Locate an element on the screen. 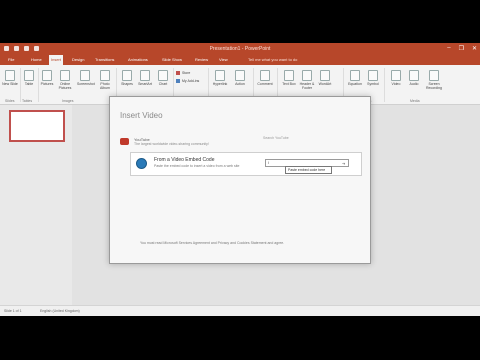 The height and width of the screenshot is (360, 480). window-title: Presentation1 - PowerPoint is located at coordinates (240, 49).